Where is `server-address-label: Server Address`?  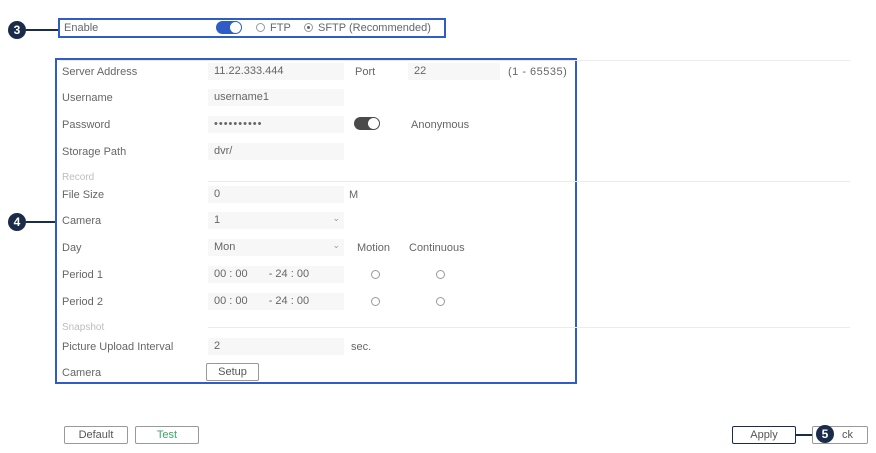
server-address-label: Server Address is located at coordinates (100, 72).